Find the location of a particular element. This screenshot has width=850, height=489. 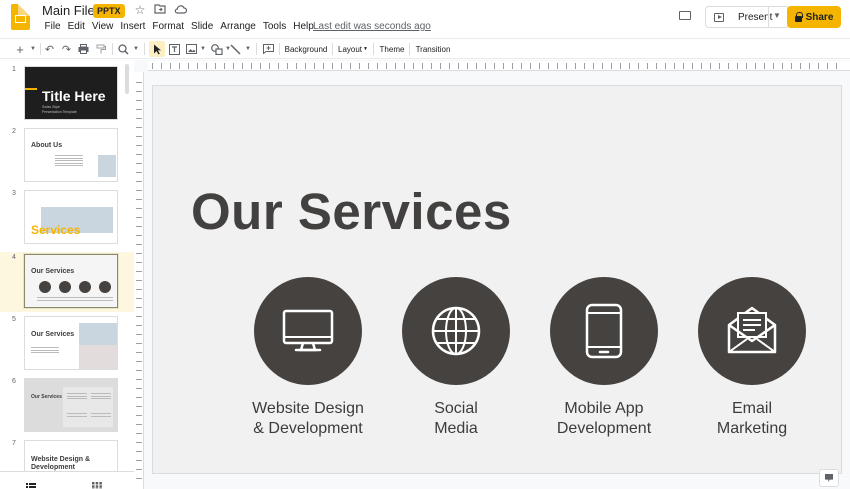

service-mobile-app: Mobile App Development is located at coordinates (604, 358).